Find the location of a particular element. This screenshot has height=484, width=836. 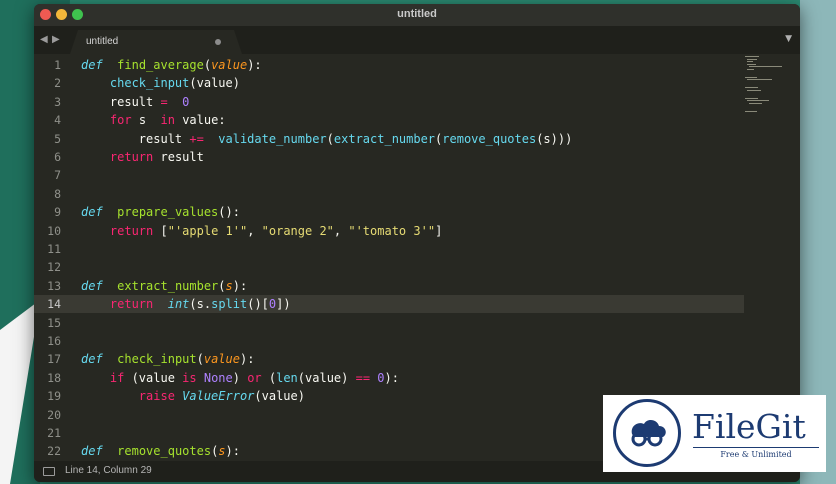

minimize-window-button is located at coordinates (61, 14).